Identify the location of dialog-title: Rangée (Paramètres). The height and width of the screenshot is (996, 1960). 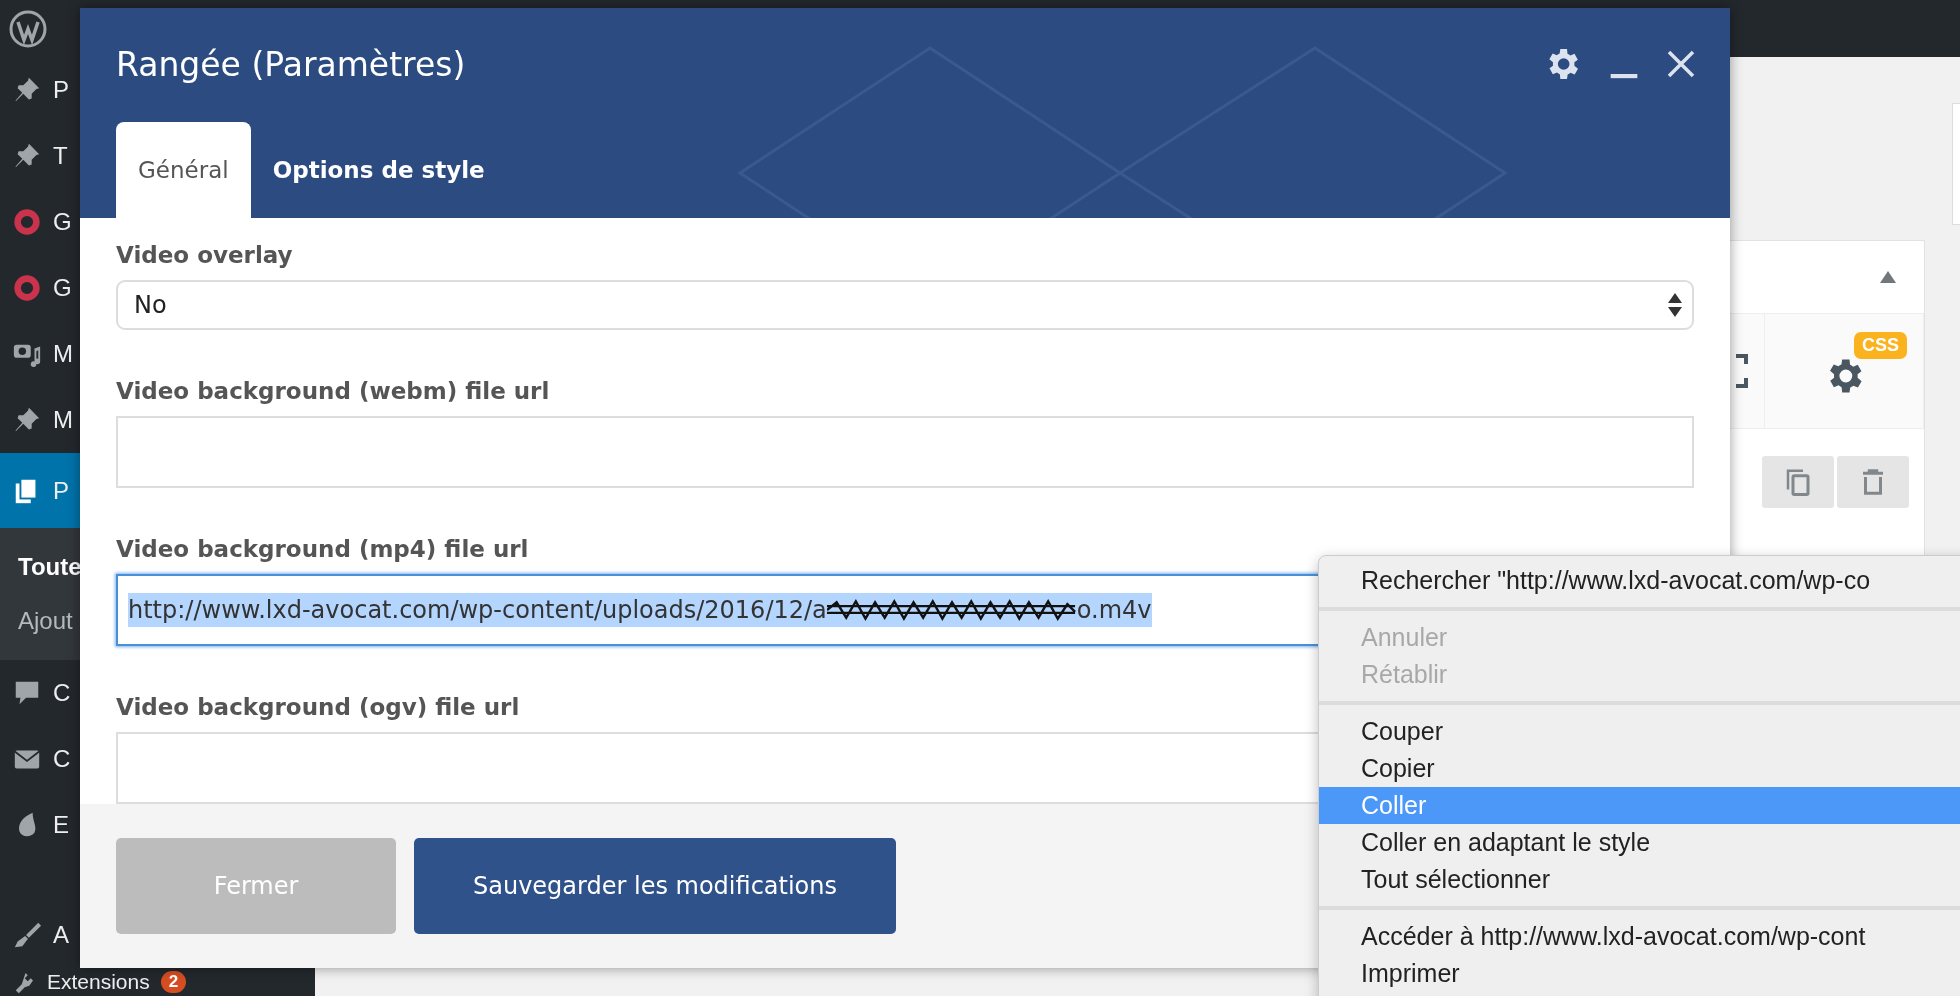
(291, 64).